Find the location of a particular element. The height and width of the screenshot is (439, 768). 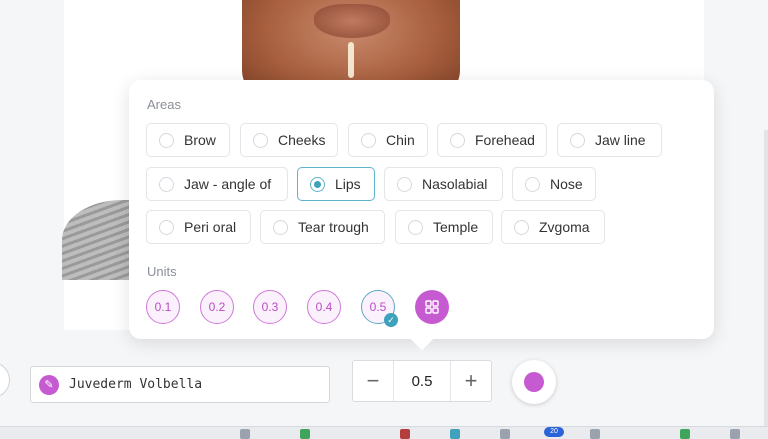

unit-value: 0.2 is located at coordinates (217, 307).